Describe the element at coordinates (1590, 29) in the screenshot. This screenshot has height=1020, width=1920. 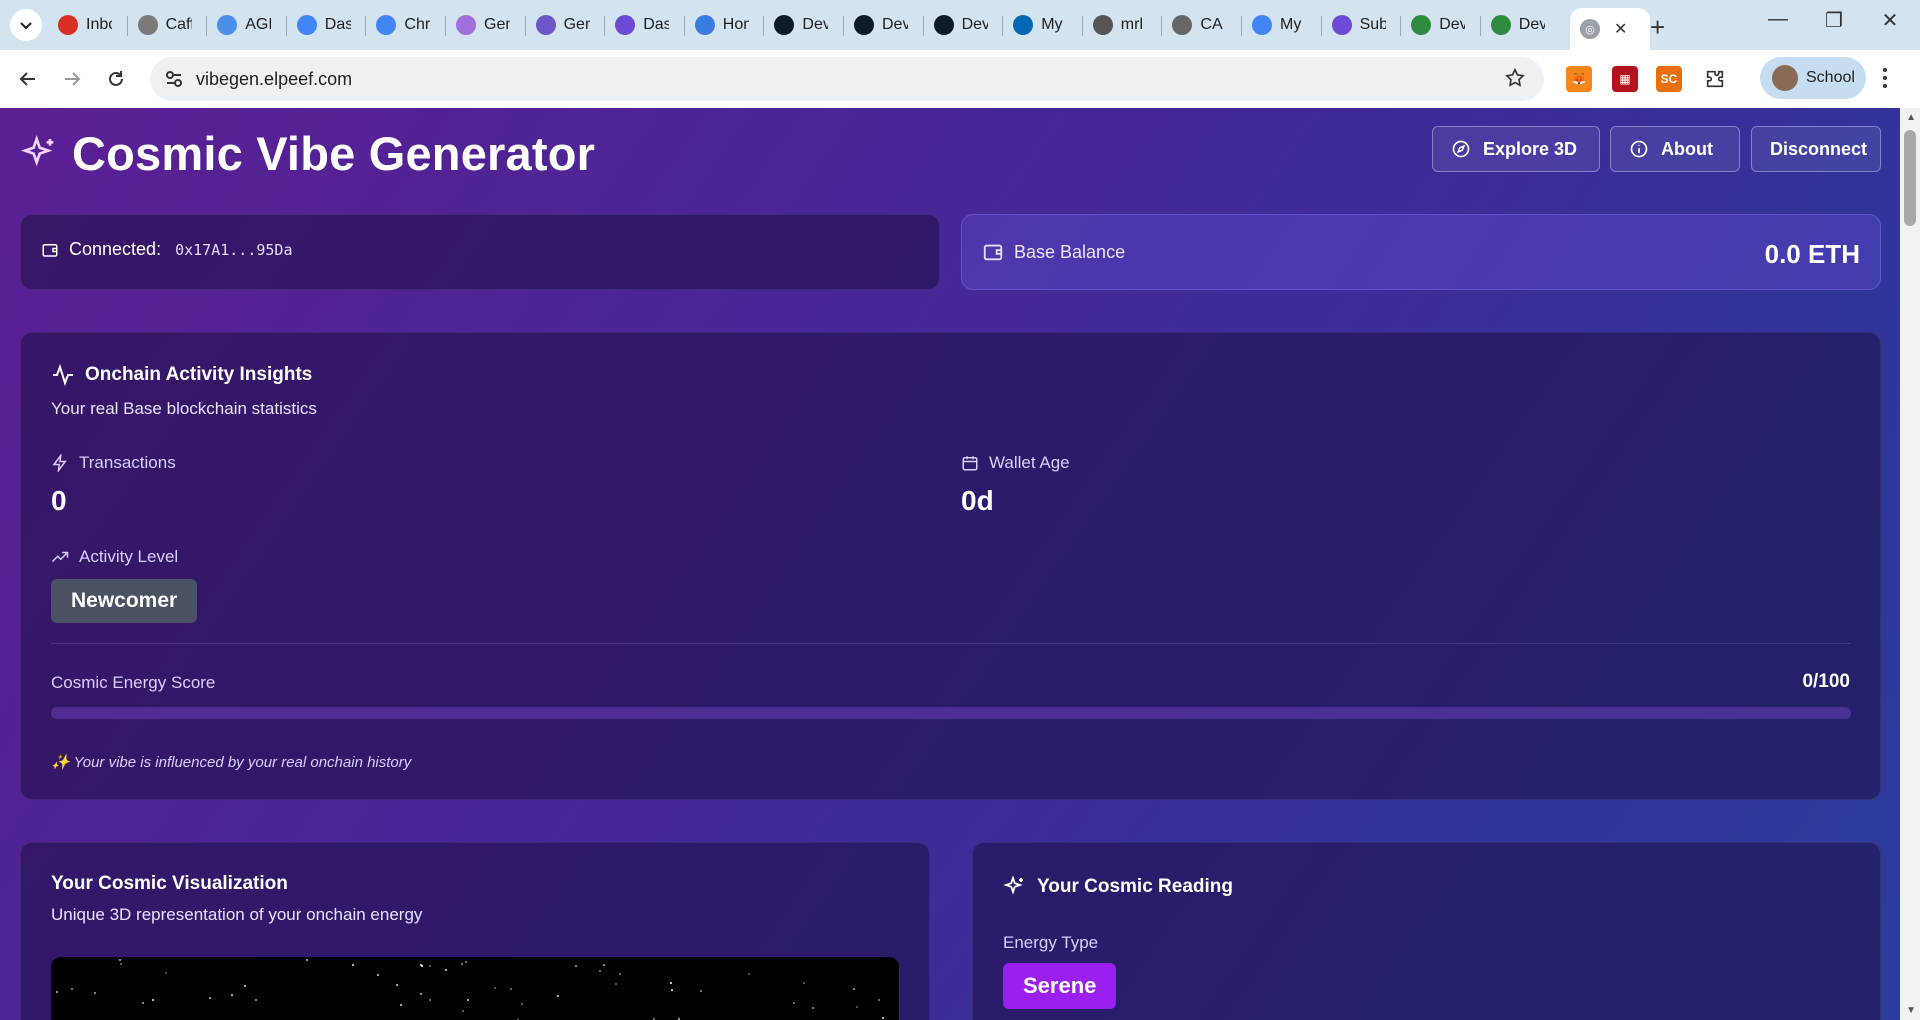
I see `globe-icon: ◎` at that location.